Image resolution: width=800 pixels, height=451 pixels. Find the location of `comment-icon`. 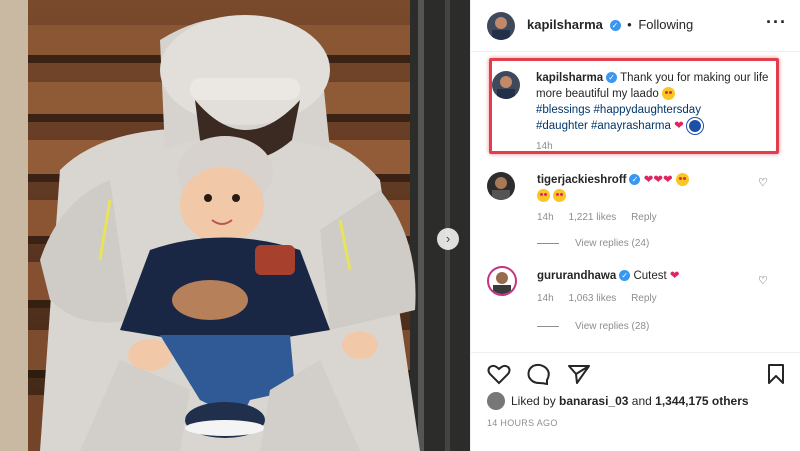

comment-icon is located at coordinates (538, 374).